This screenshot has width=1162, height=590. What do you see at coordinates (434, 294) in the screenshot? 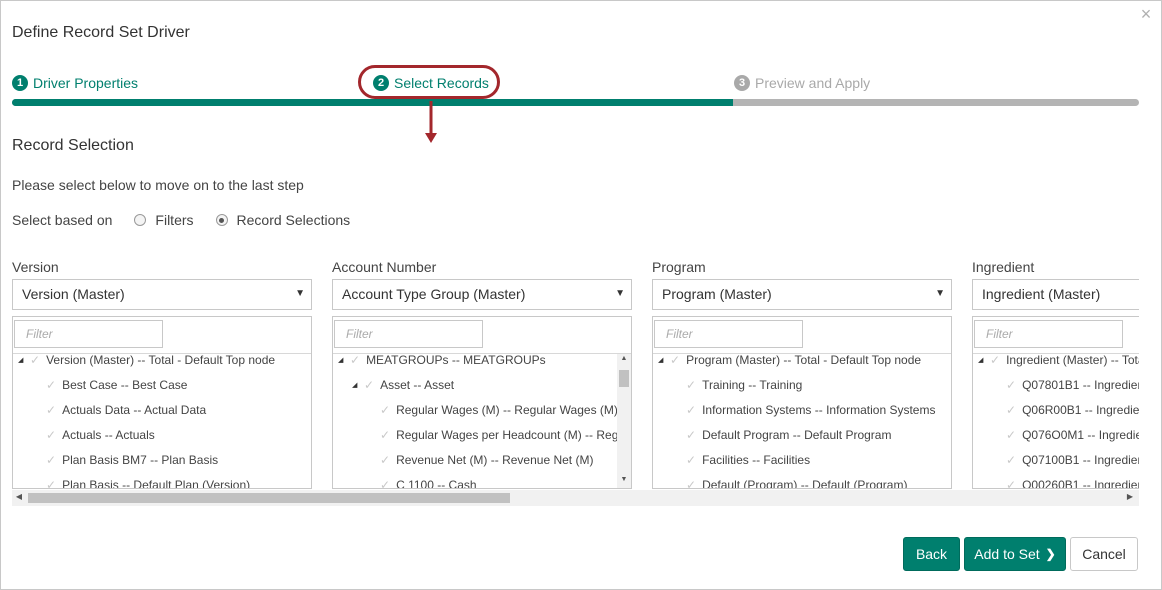
I see `dropdown-value: Account Type Group (Master)` at bounding box center [434, 294].